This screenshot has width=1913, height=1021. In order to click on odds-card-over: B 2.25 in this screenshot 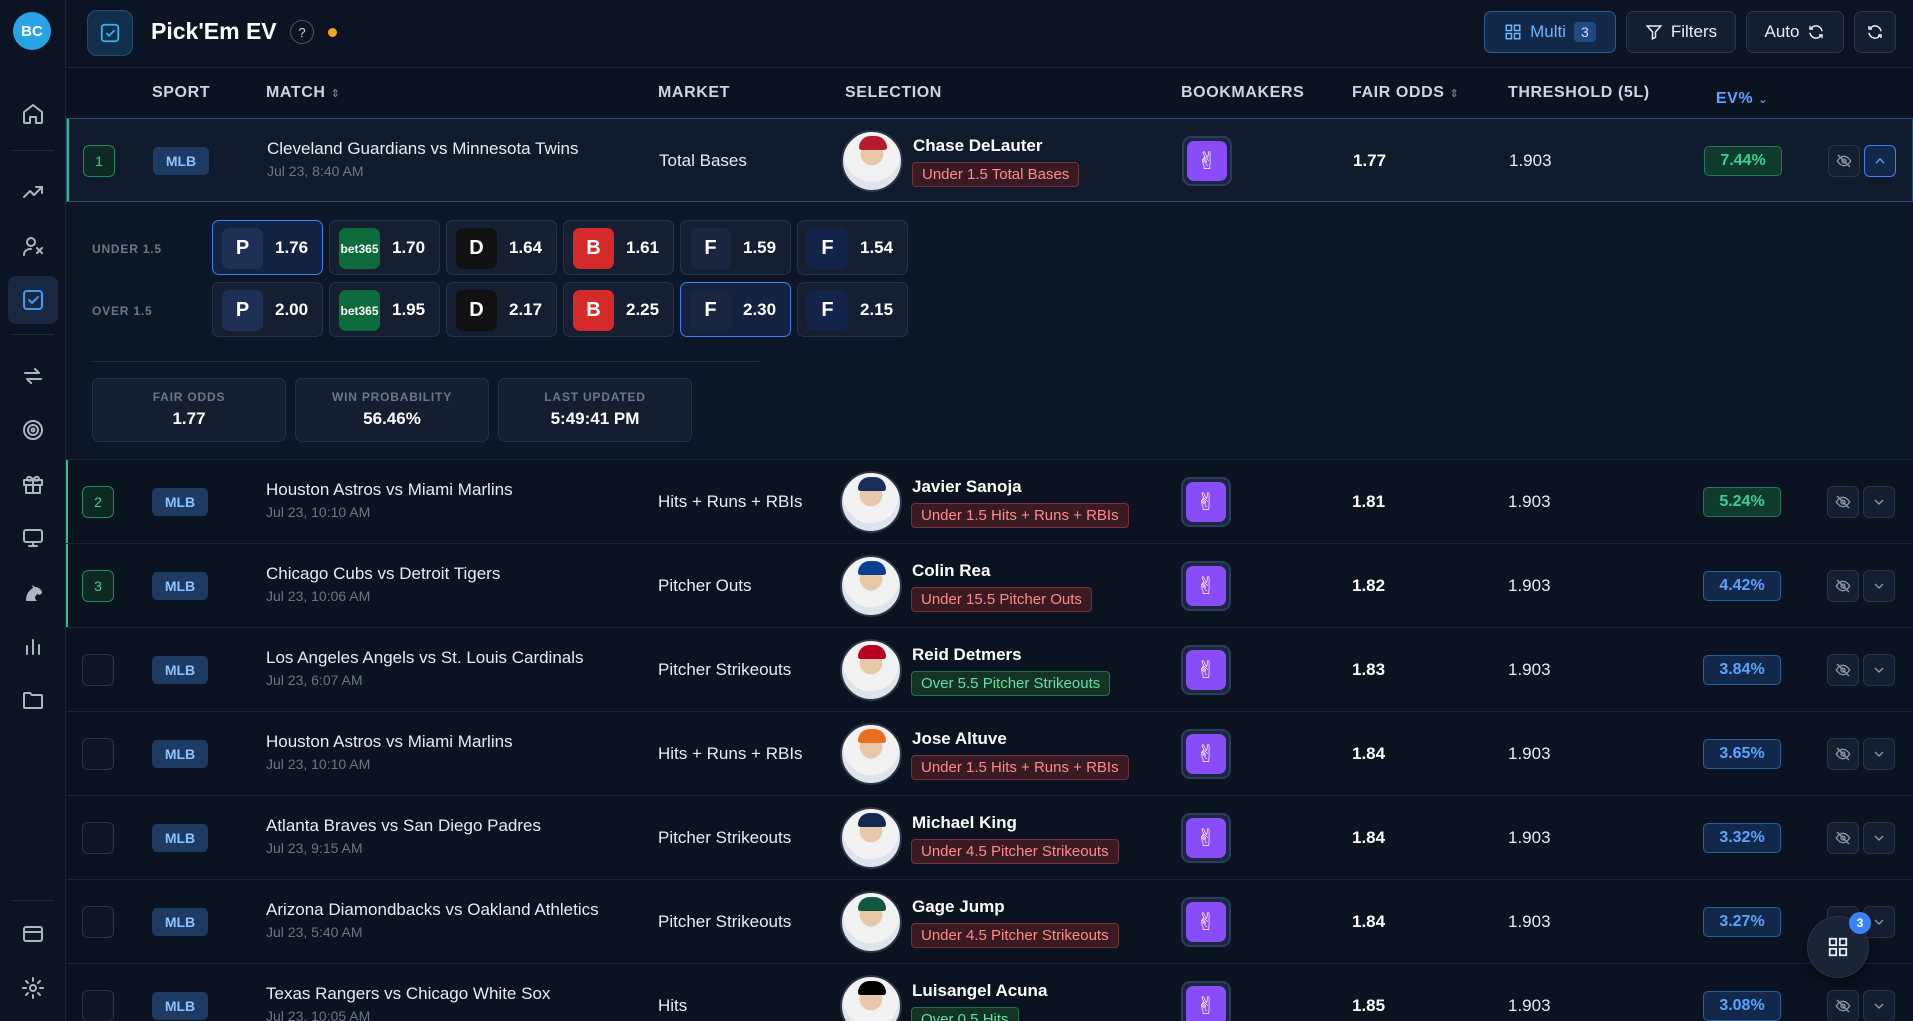, I will do `click(618, 309)`.